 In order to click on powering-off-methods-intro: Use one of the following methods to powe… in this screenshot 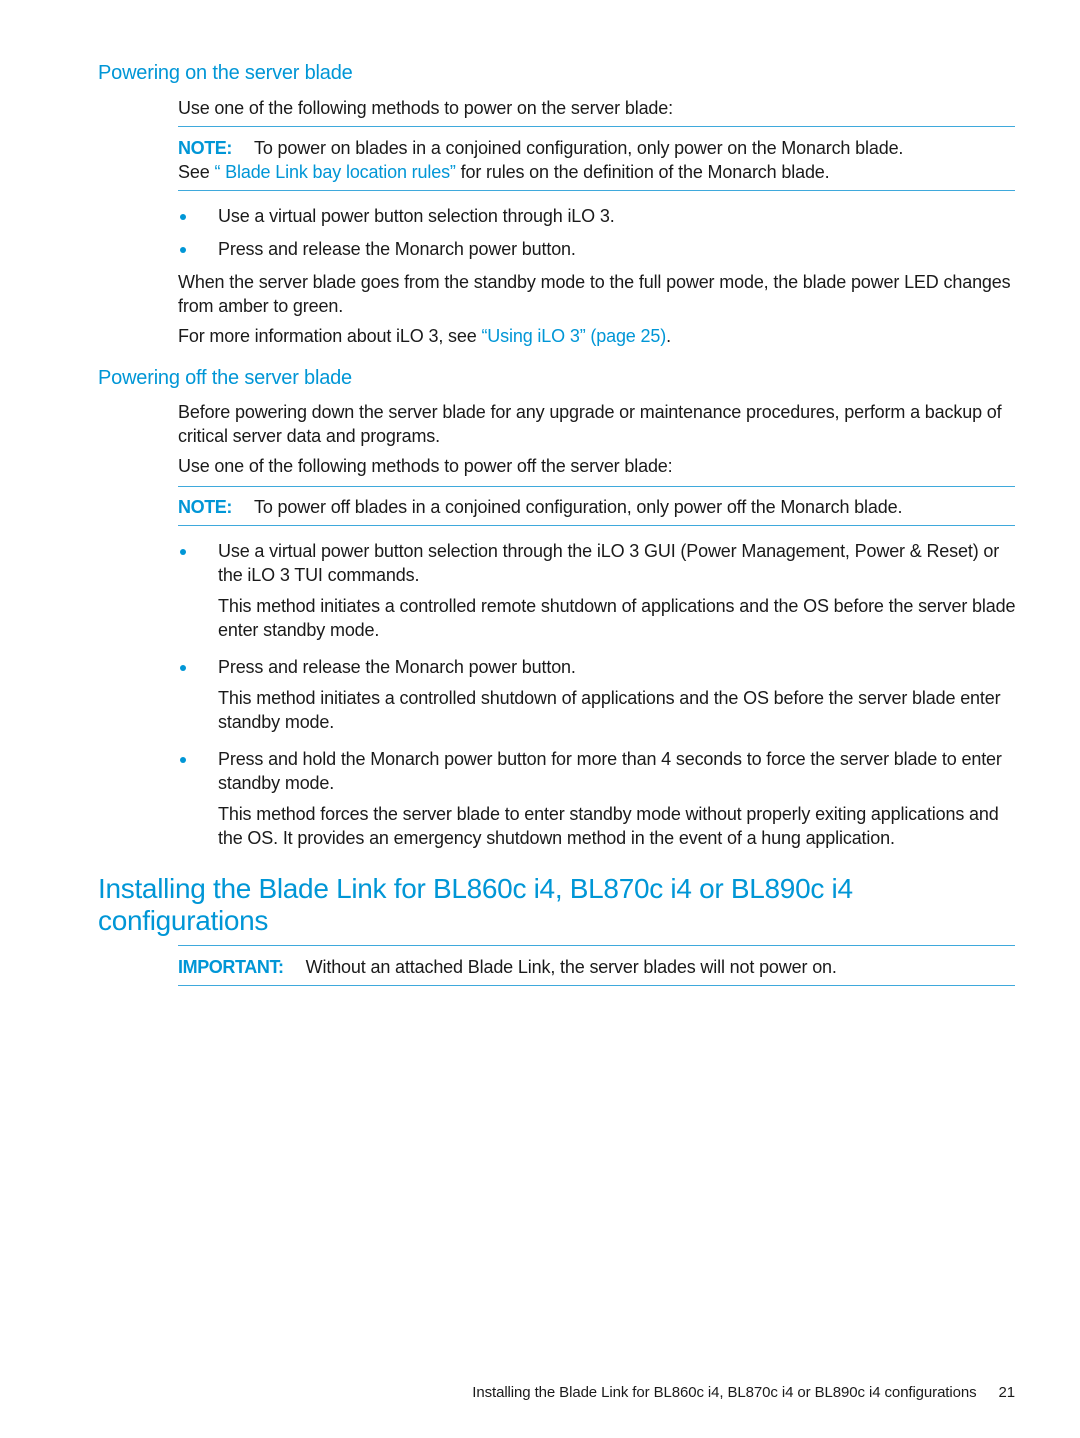, I will do `click(425, 466)`.